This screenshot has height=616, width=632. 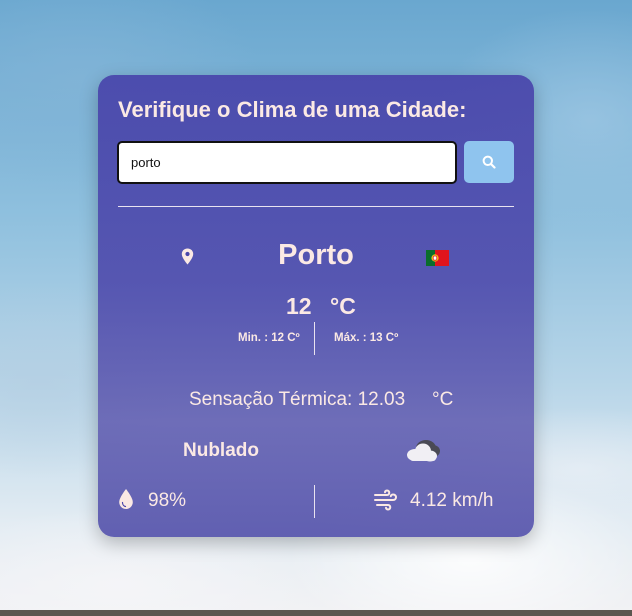 What do you see at coordinates (452, 500) in the screenshot?
I see `wind-speed: 4.12 km/h` at bounding box center [452, 500].